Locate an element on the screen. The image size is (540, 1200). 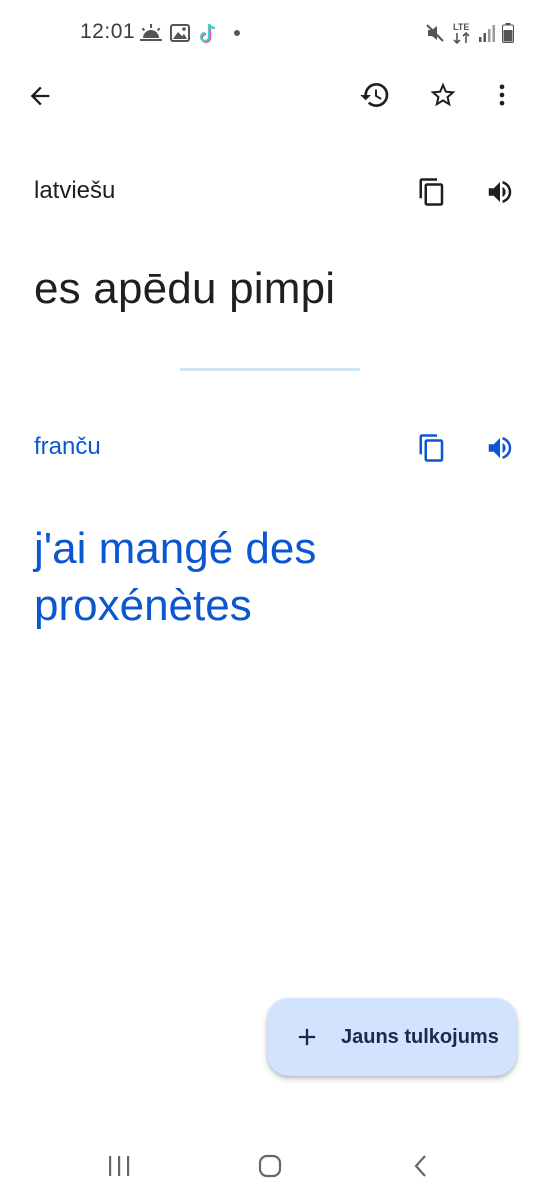
target-language-label: franču is located at coordinates (67, 447).